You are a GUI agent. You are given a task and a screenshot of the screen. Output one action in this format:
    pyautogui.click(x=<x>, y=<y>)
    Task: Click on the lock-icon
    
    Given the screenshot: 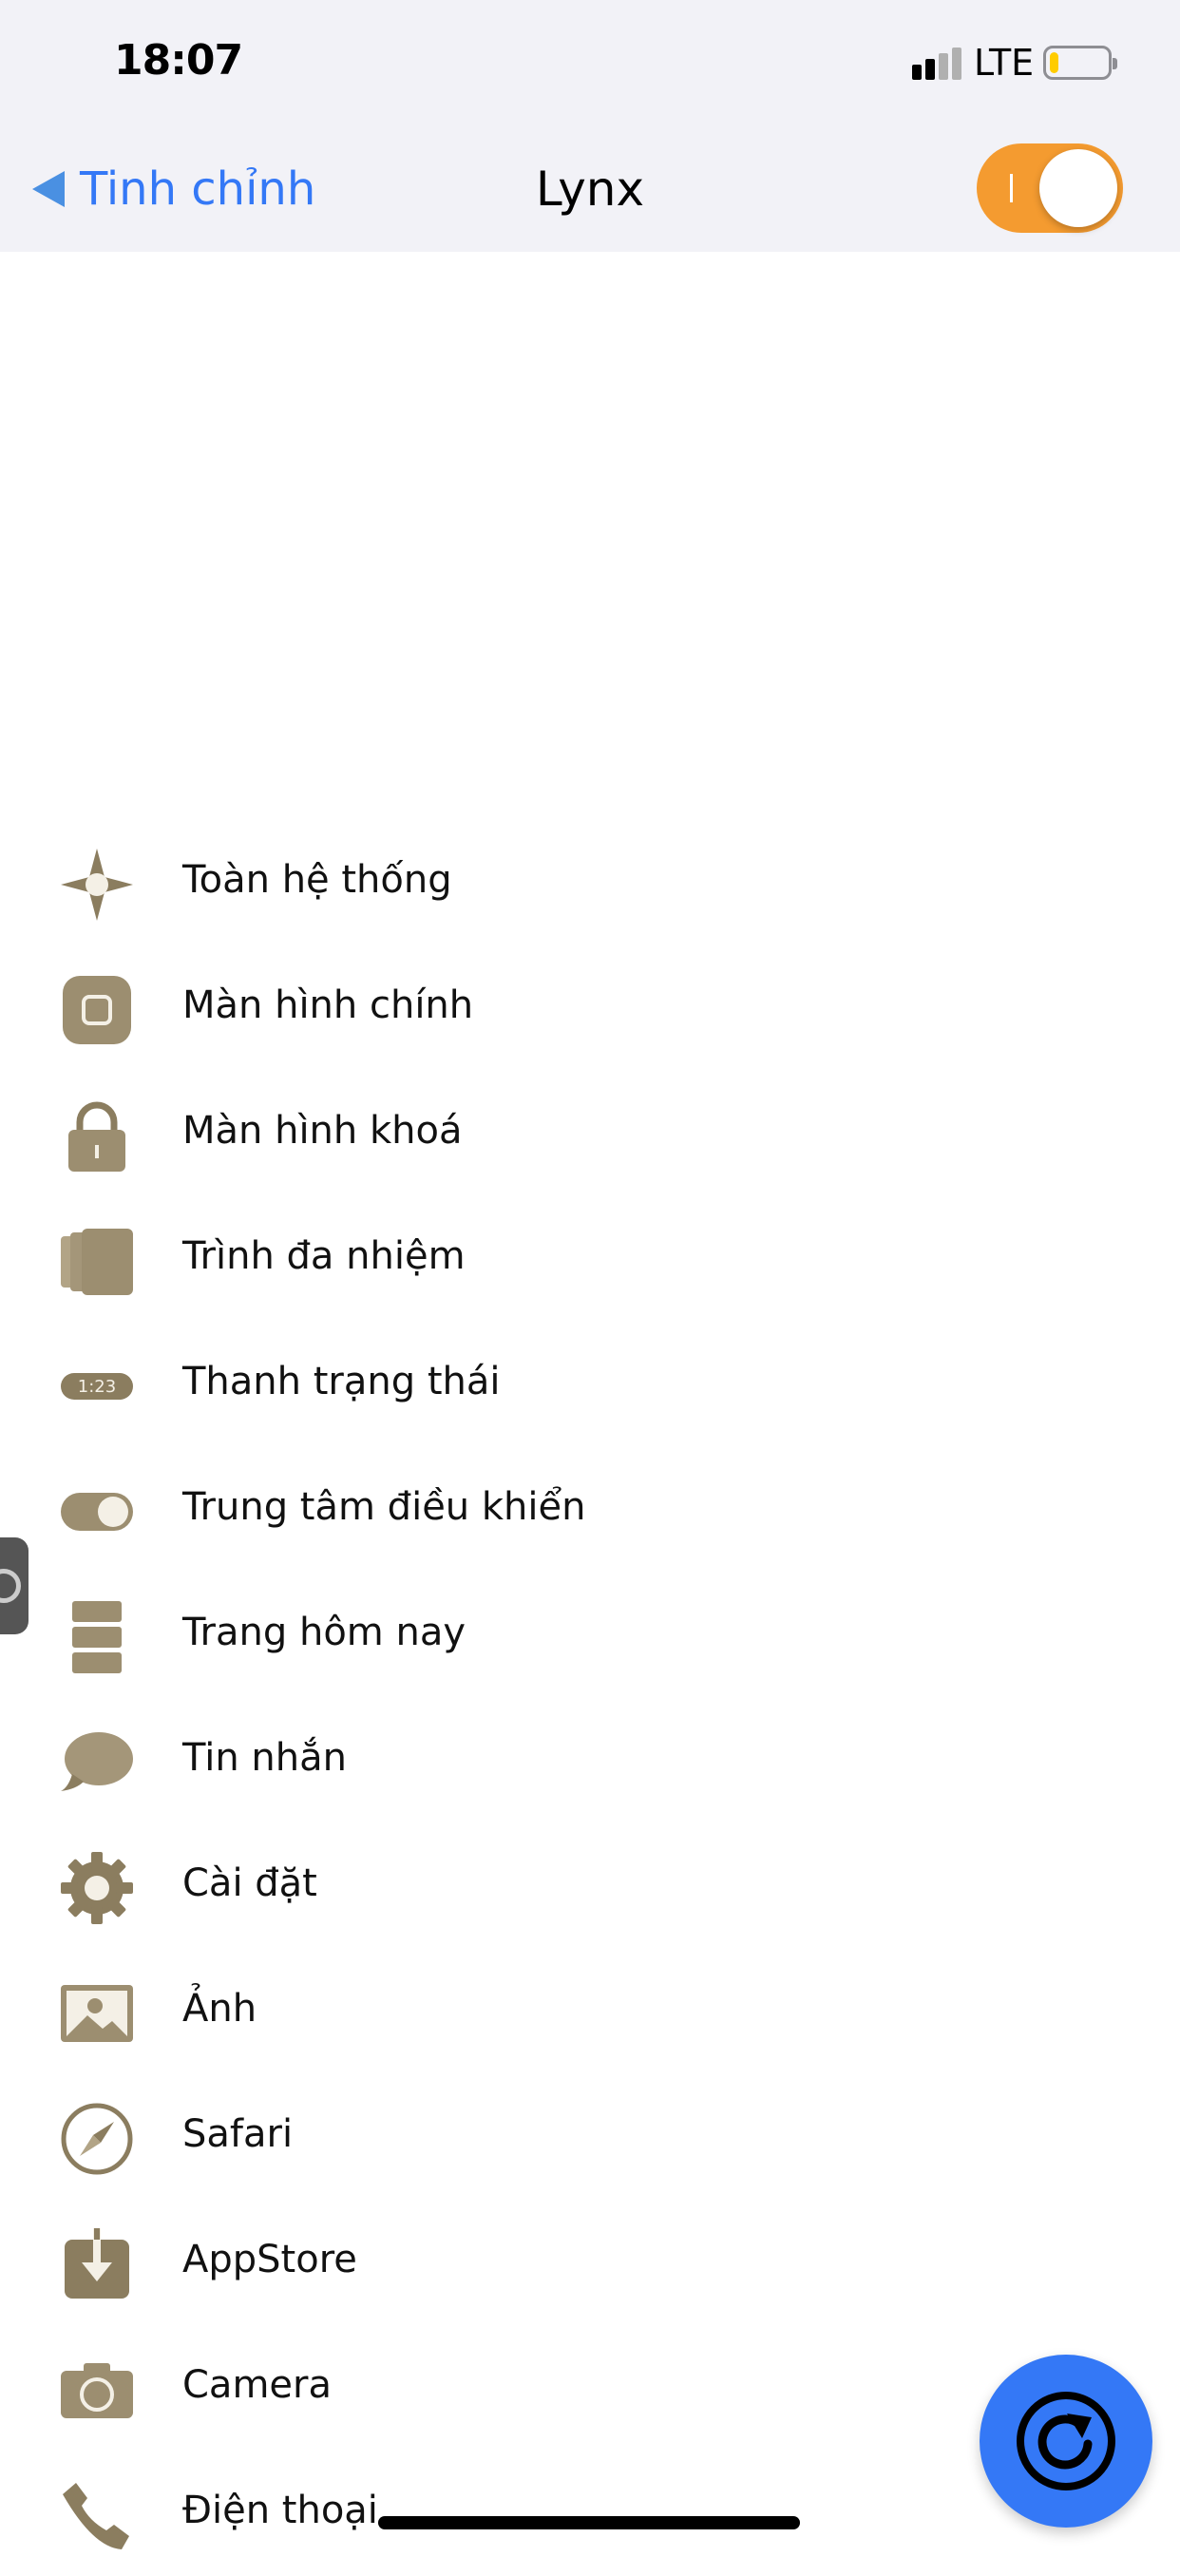 What is the action you would take?
    pyautogui.click(x=97, y=1135)
    